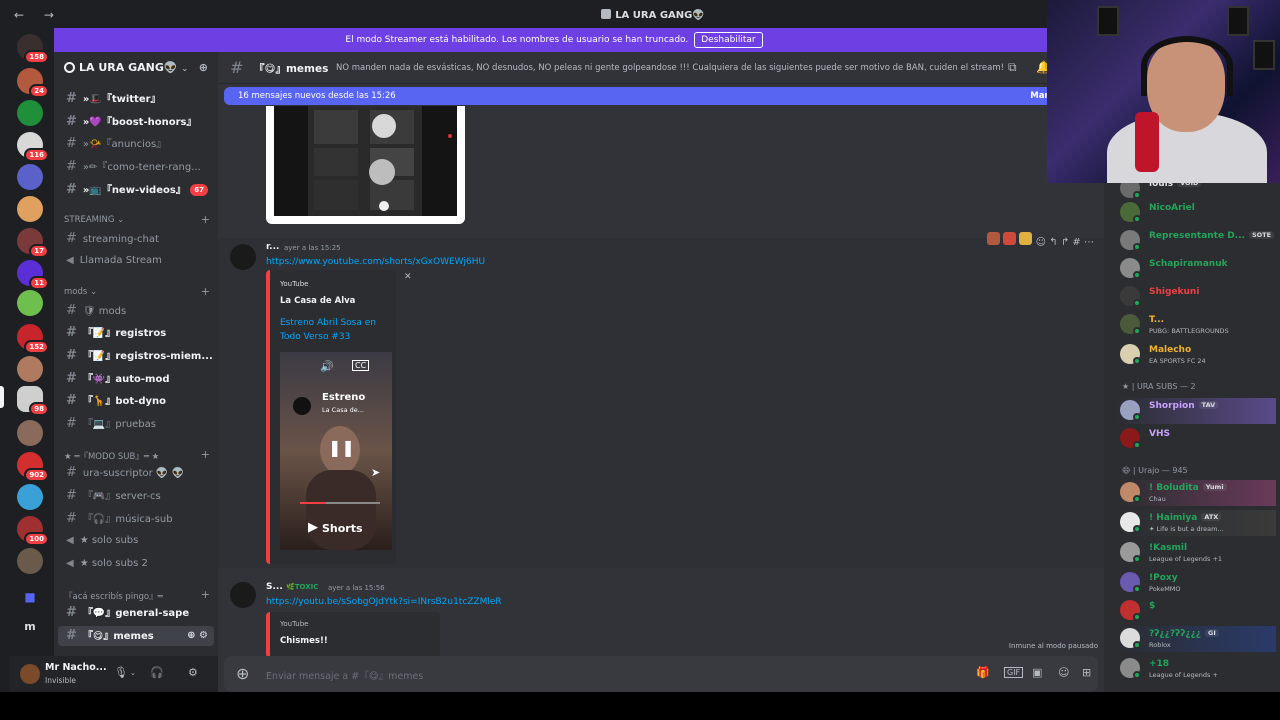  I want to click on channel-musica-sub: # 『🎧』música-sub, so click(136, 519).